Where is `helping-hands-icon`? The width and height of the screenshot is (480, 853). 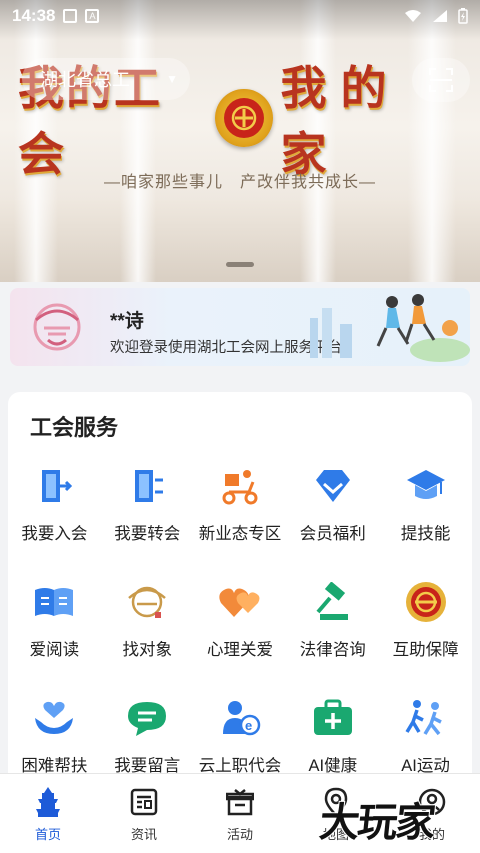 helping-hands-icon is located at coordinates (54, 718).